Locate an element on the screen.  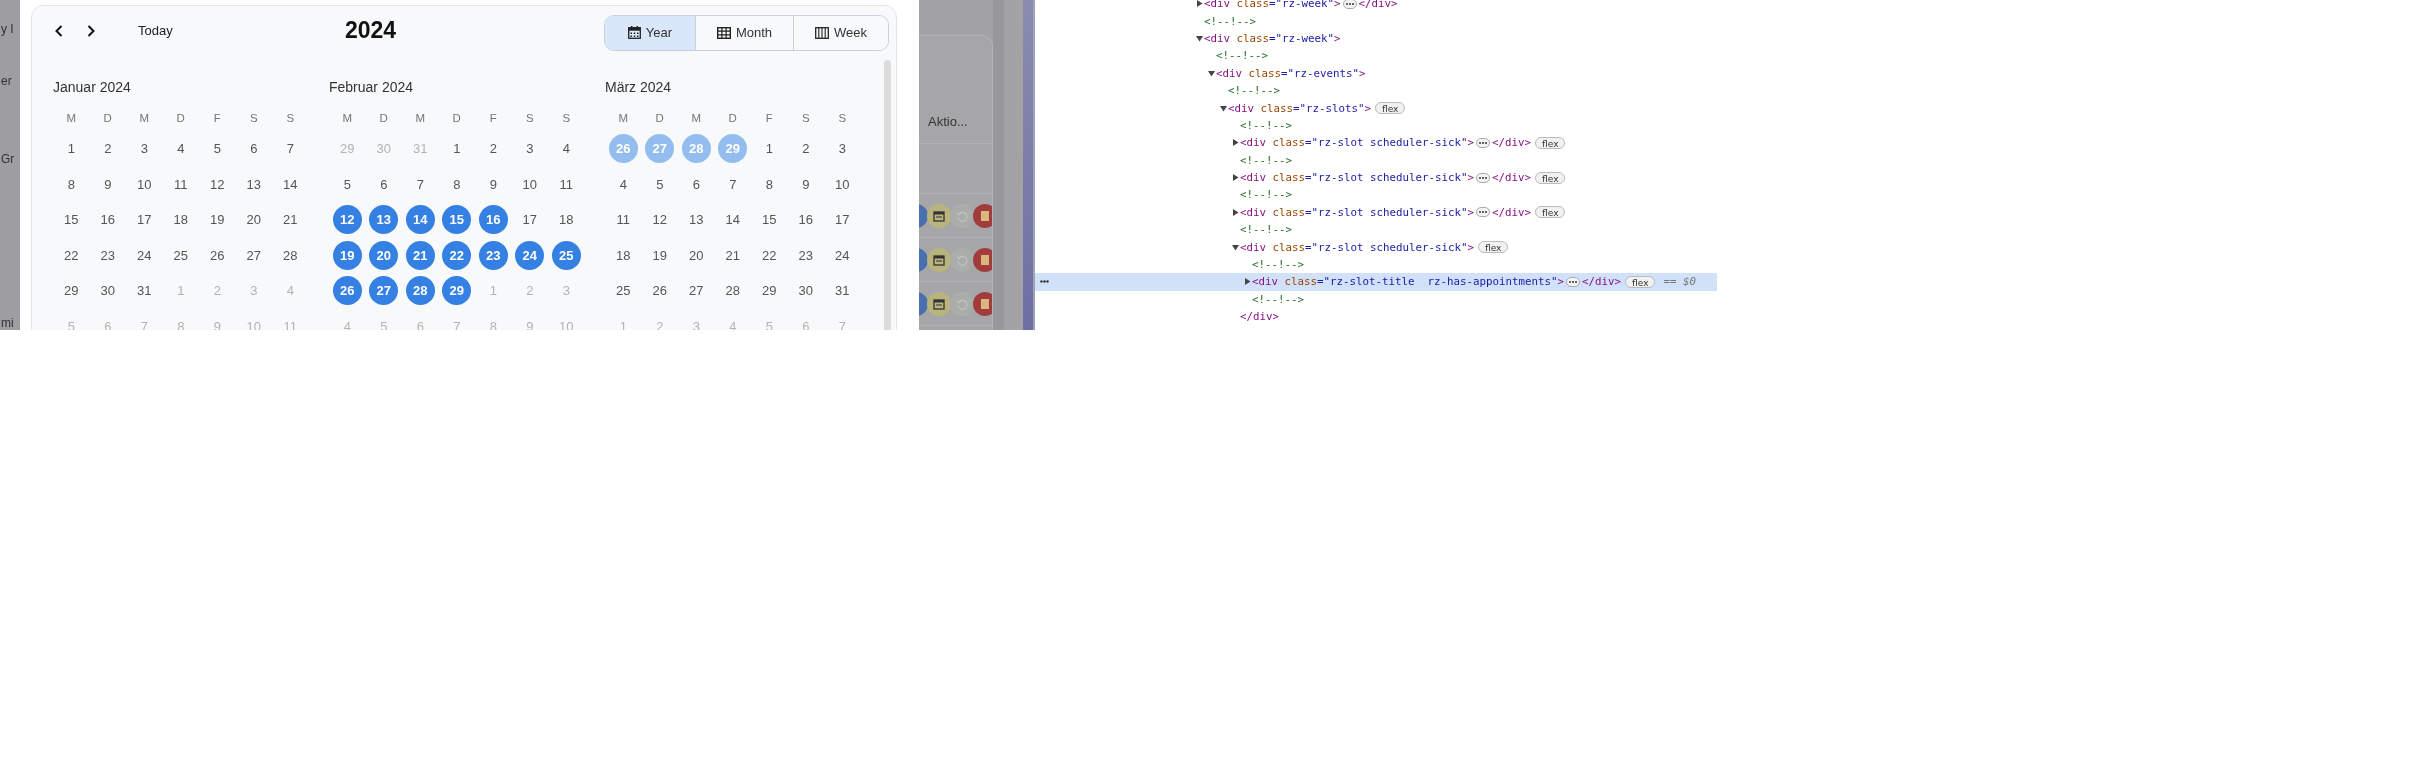
element-tag: <div class="rz-week"> is located at coordinates (1272, 38).